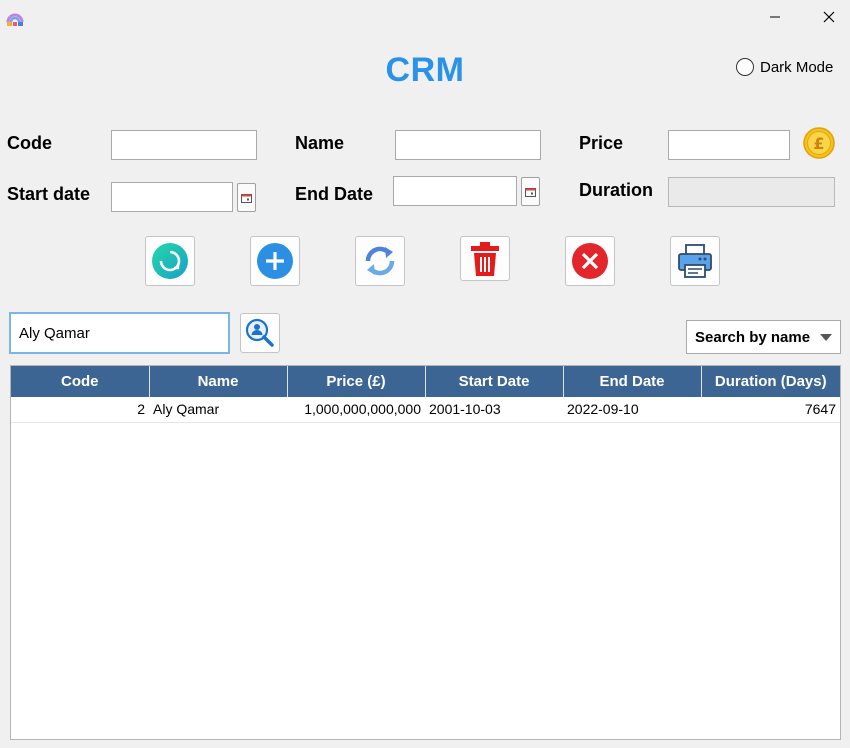 This screenshot has width=850, height=748. I want to click on code-label: Code, so click(29, 143).